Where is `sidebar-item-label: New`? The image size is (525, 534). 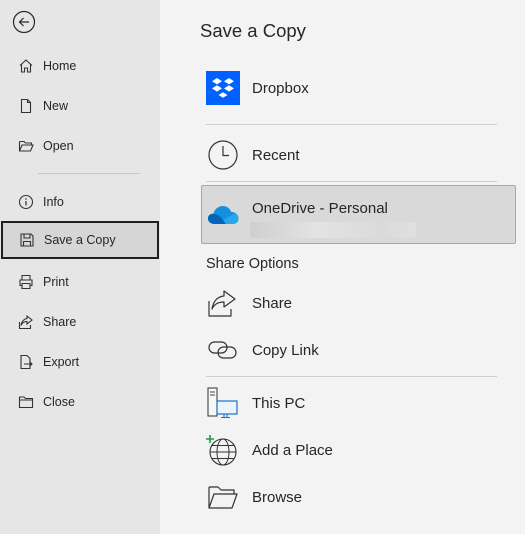 sidebar-item-label: New is located at coordinates (56, 106).